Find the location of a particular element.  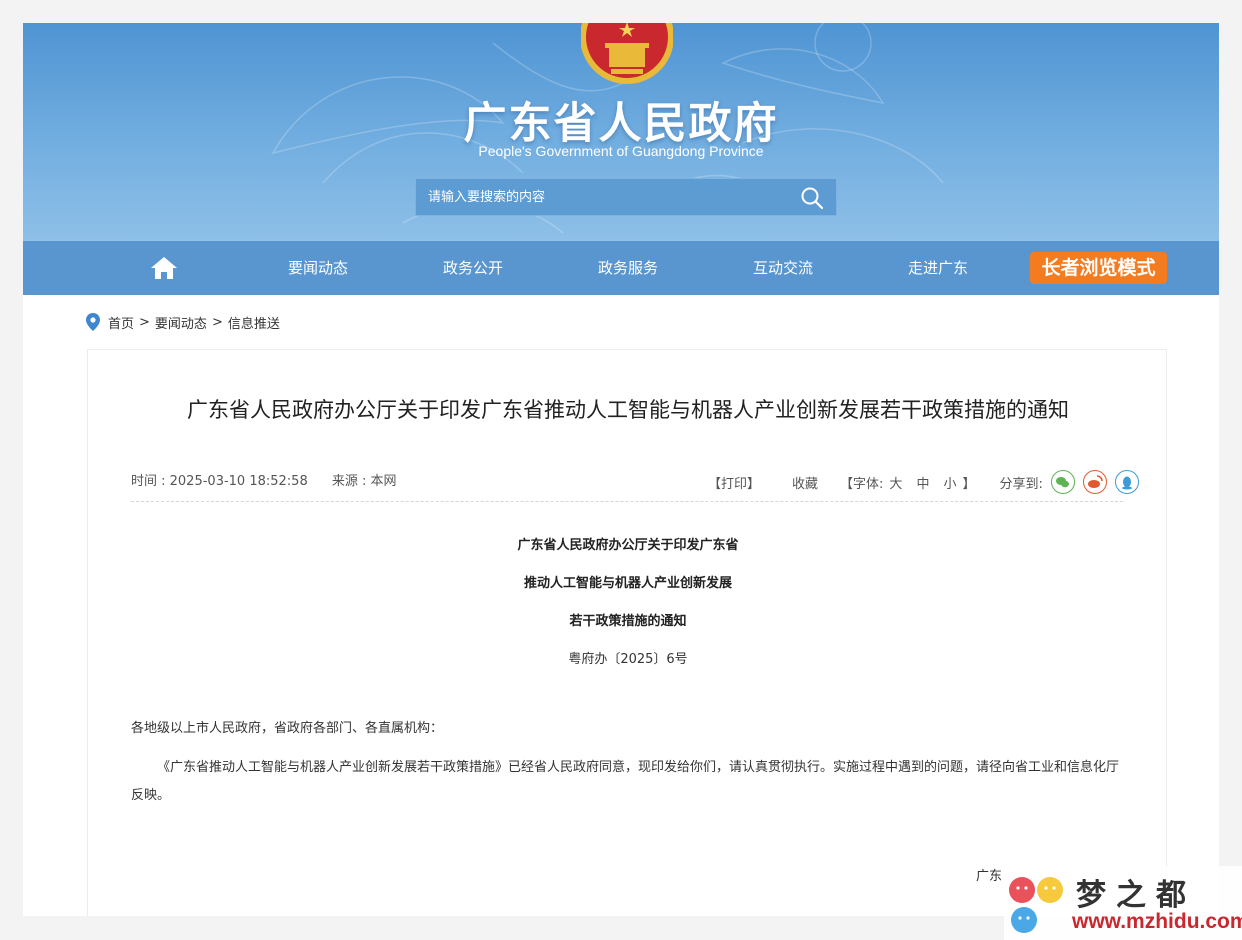

nav-item-interaction: 互动交流 is located at coordinates (783, 268).